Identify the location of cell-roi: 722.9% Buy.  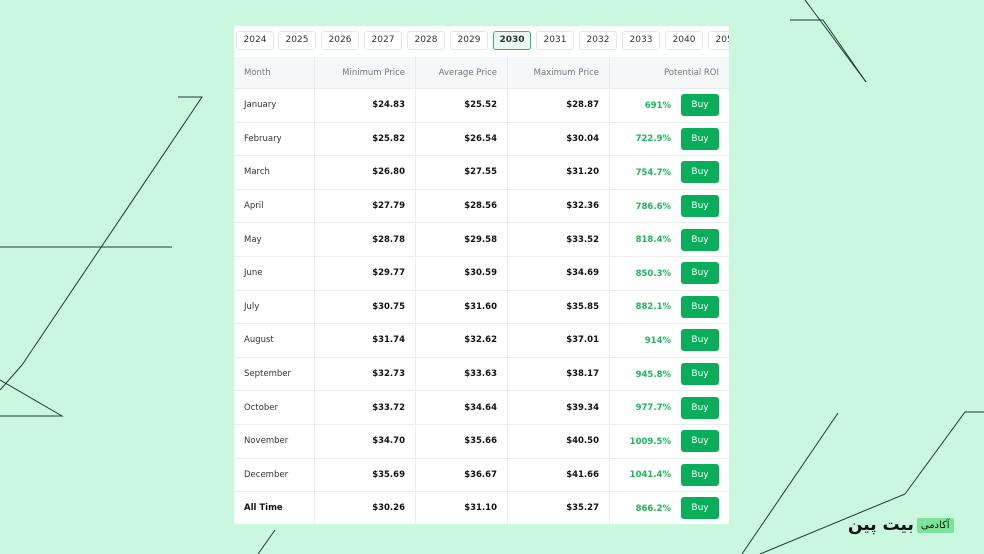
(669, 139).